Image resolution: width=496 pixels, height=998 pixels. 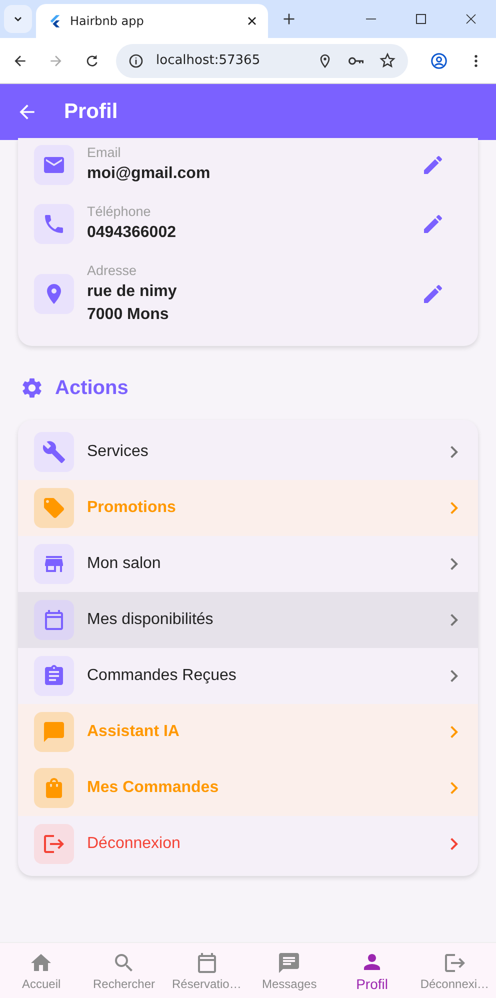 What do you see at coordinates (32, 388) in the screenshot?
I see `settings-icon` at bounding box center [32, 388].